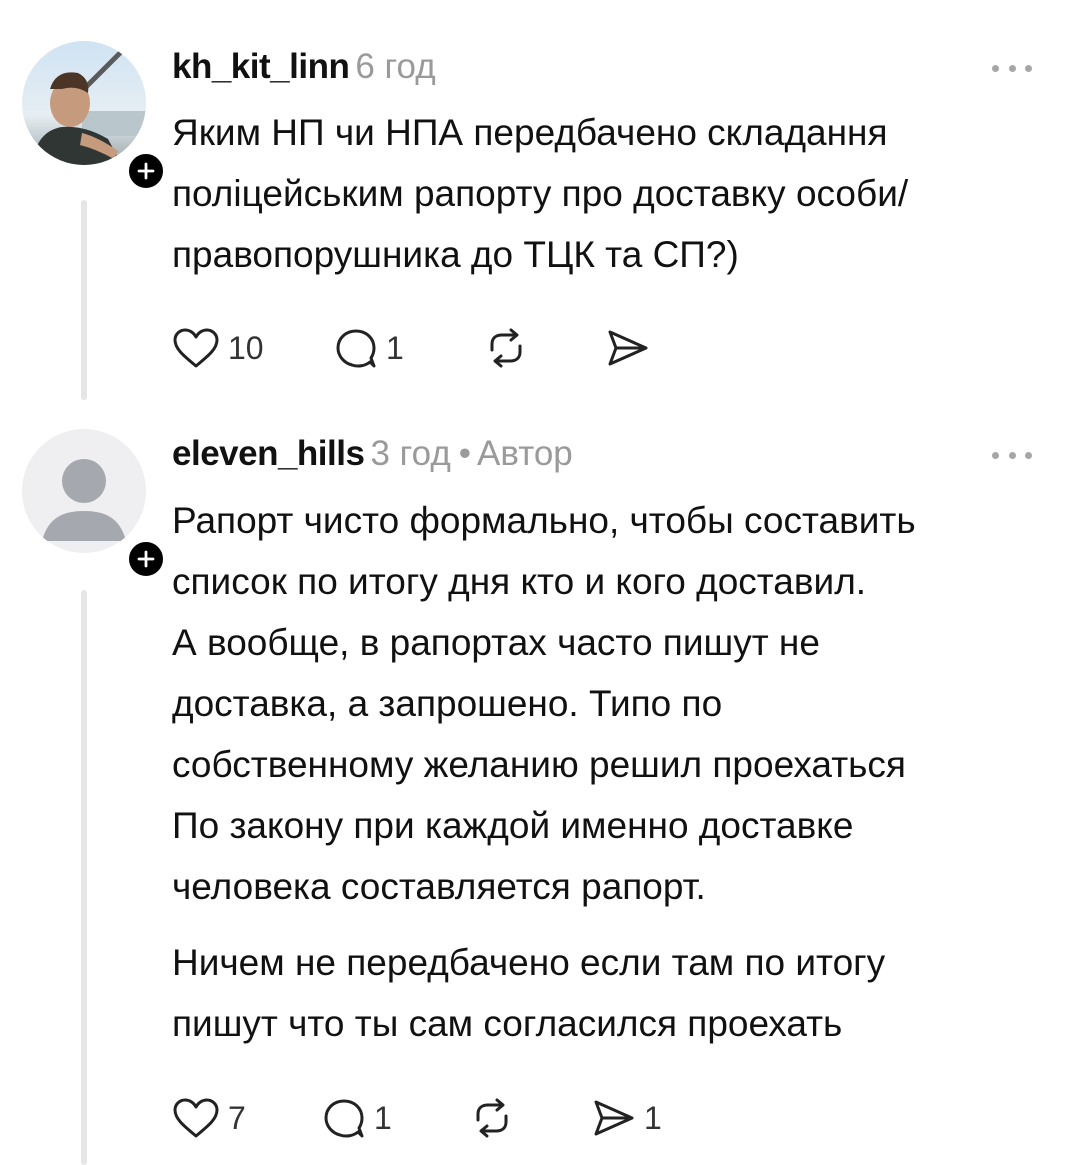  I want to click on action-bar: 7 1 1, so click(416, 1118).